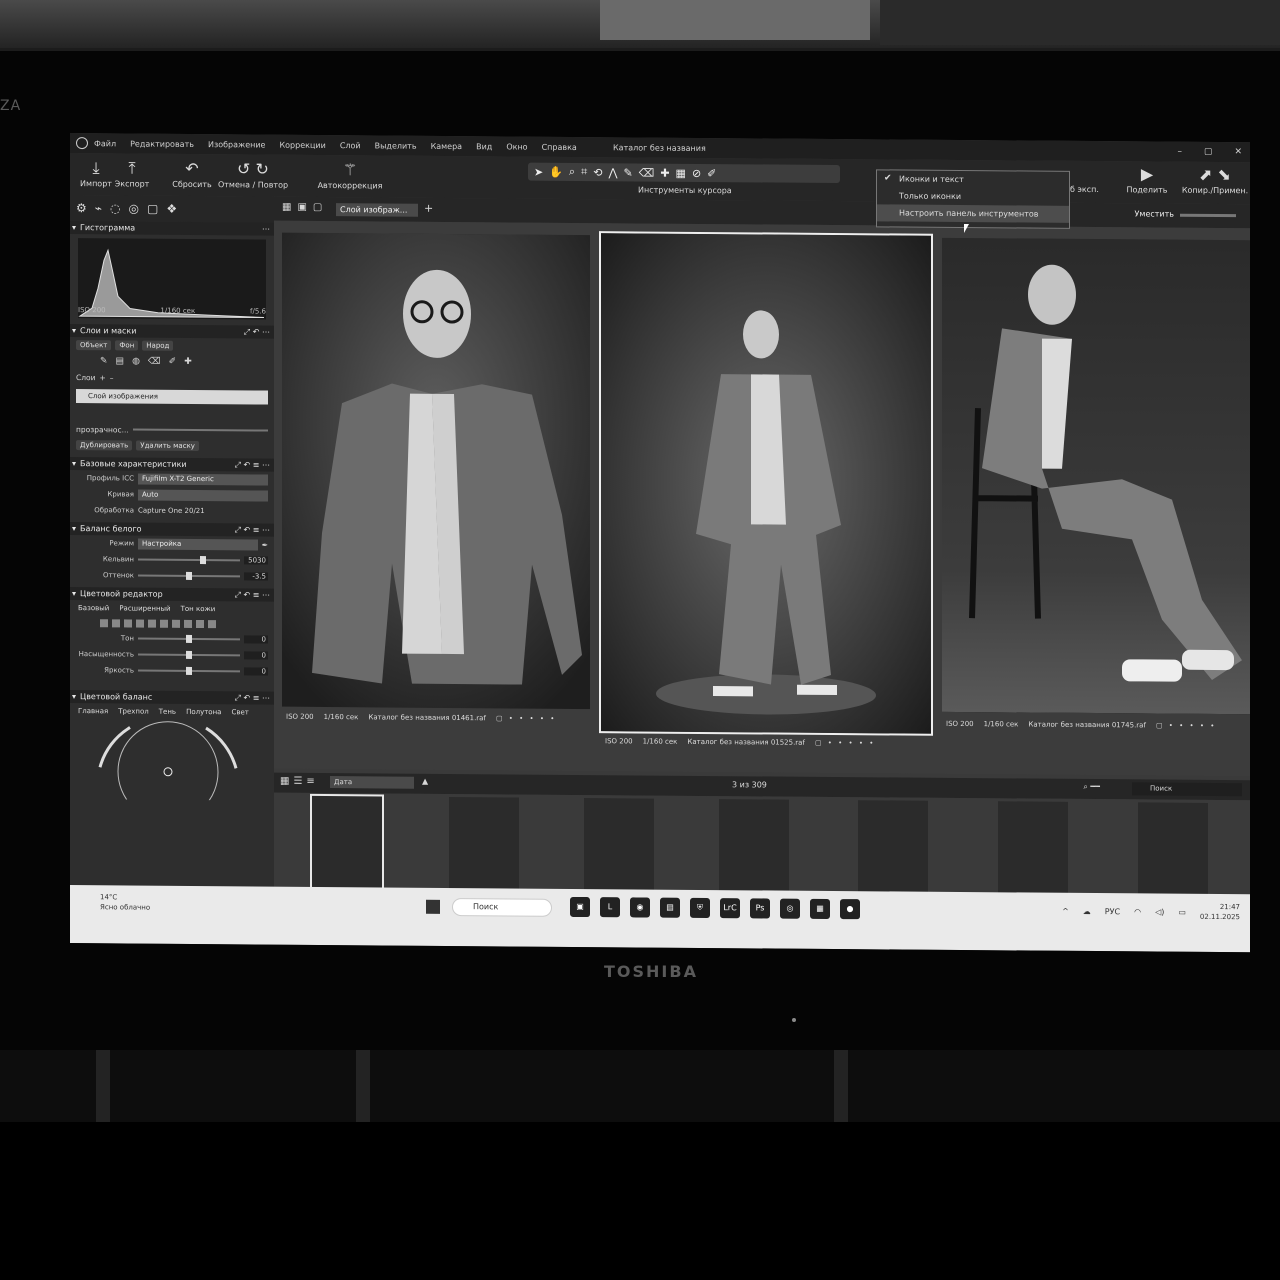 The width and height of the screenshot is (1280, 1280). Describe the element at coordinates (172, 228) in the screenshot. I see `histogram-header: Гистограмма ⋯` at that location.